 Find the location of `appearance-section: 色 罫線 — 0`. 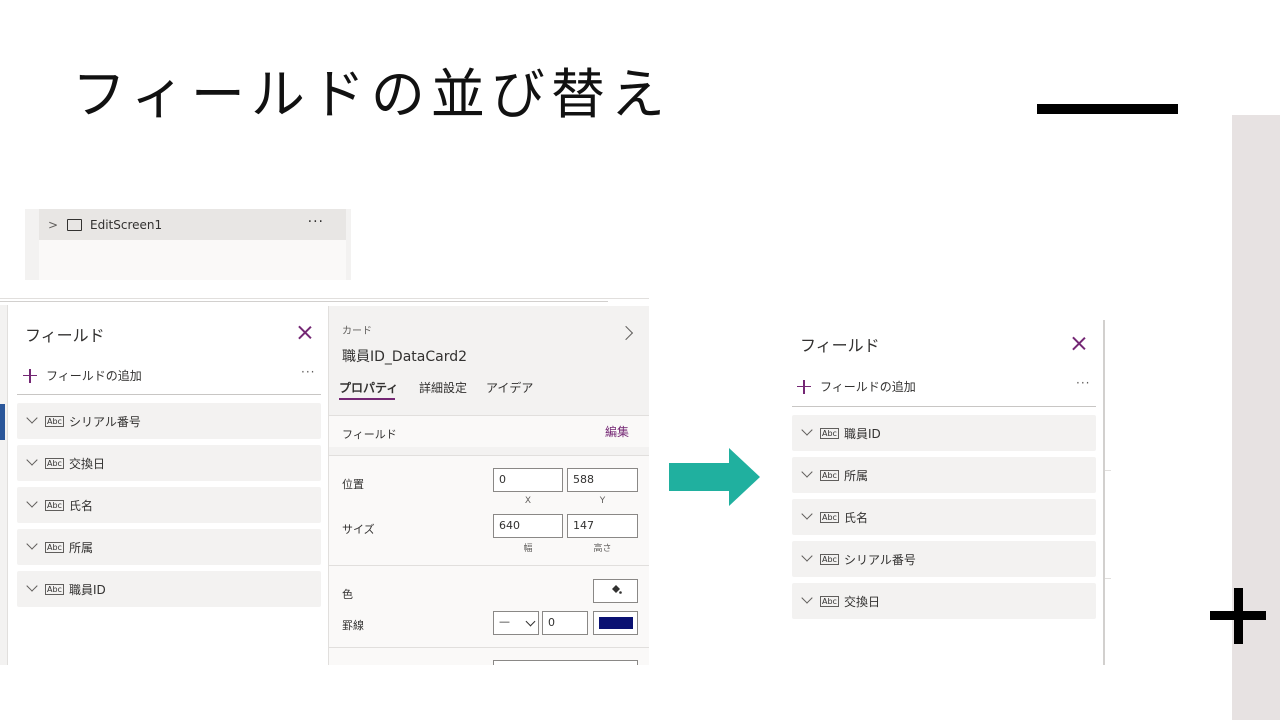

appearance-section: 色 罫線 — 0 is located at coordinates (489, 606).